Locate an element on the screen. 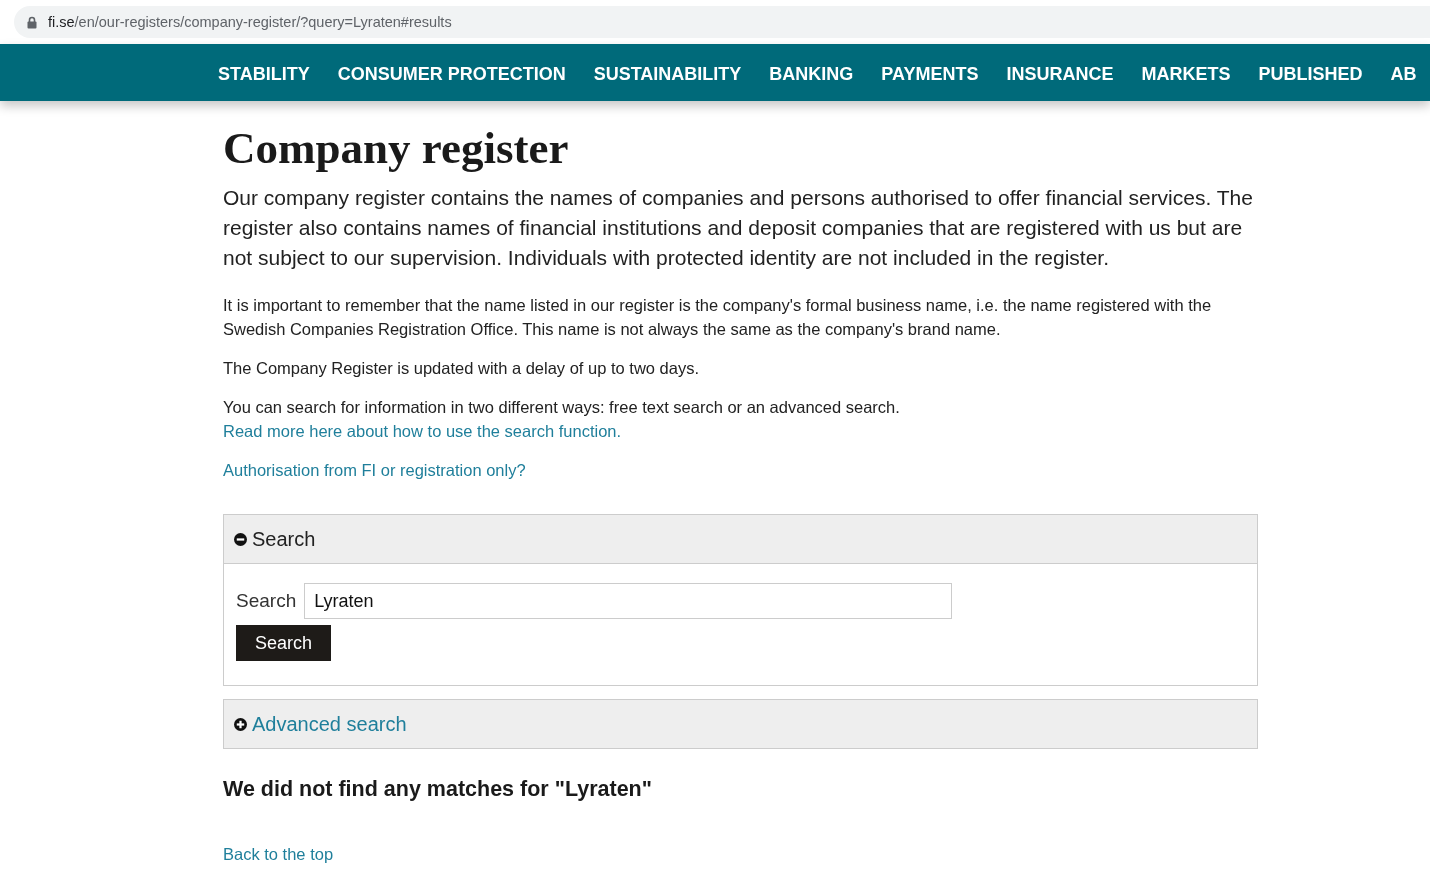 This screenshot has height=879, width=1430. paragraph: It is important to remember that the name listed in our register is the company's formal business name, i.e. the name registered with the Swedish Companies Registration Office. This name is not always the same as the company's brand name. is located at coordinates (718, 317).